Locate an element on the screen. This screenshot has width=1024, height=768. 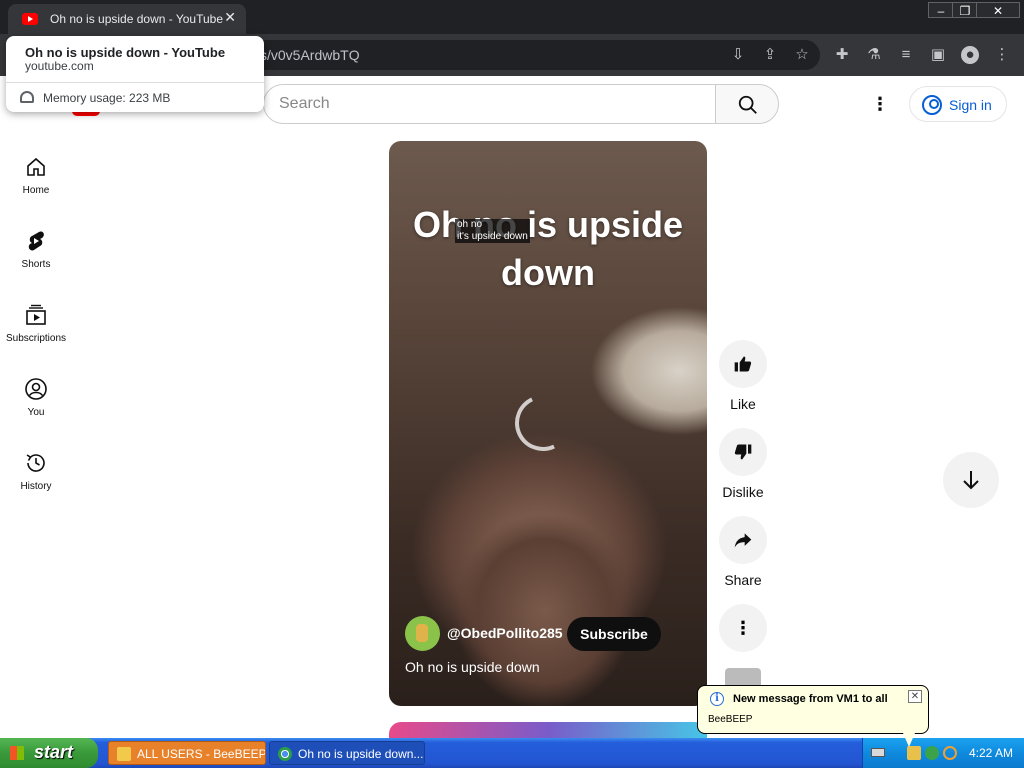
browser-tab: Oh no is upside down - YouTube ✕ is located at coordinates (127, 19).